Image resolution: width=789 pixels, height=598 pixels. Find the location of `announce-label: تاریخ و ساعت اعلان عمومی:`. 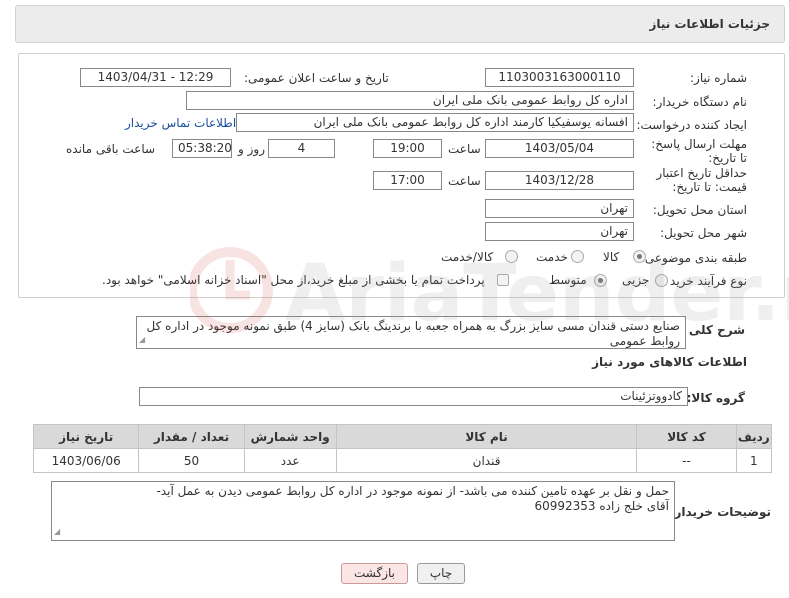

announce-label: تاریخ و ساعت اعلان عمومی: is located at coordinates (316, 78).